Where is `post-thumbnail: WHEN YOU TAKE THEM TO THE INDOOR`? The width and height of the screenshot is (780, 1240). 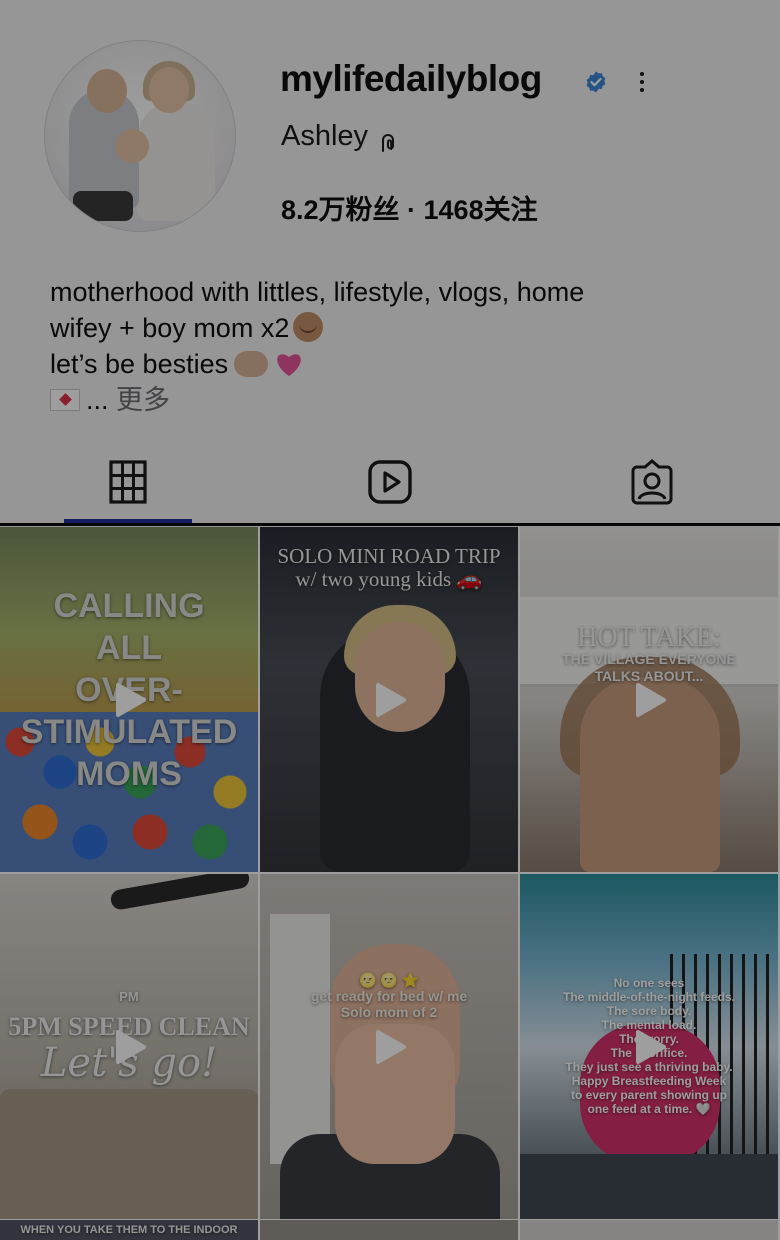 post-thumbnail: WHEN YOU TAKE THEM TO THE INDOOR is located at coordinates (129, 1230).